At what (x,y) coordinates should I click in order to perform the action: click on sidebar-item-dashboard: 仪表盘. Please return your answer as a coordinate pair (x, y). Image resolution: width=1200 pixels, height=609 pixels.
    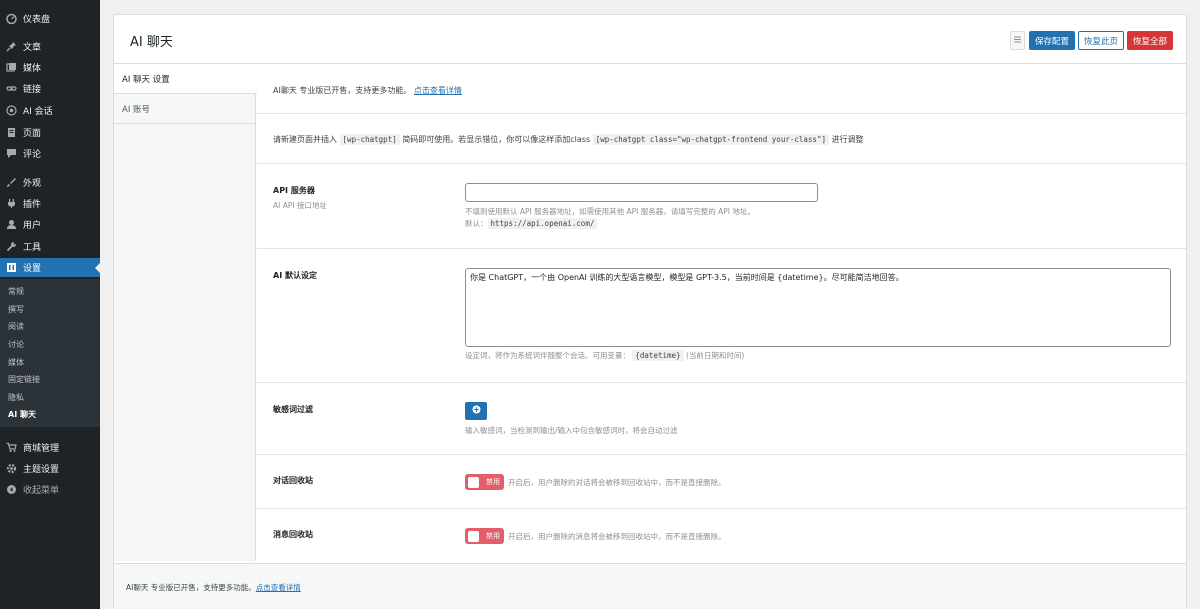
    Looking at the image, I should click on (50, 18).